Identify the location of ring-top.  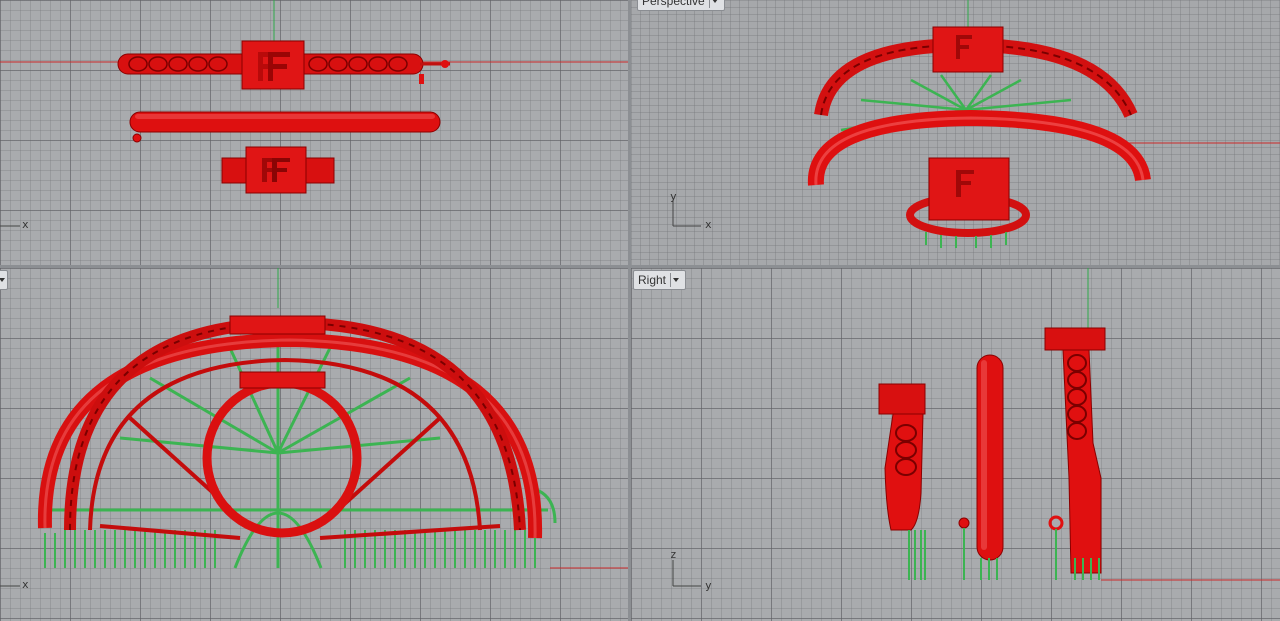
(278, 170).